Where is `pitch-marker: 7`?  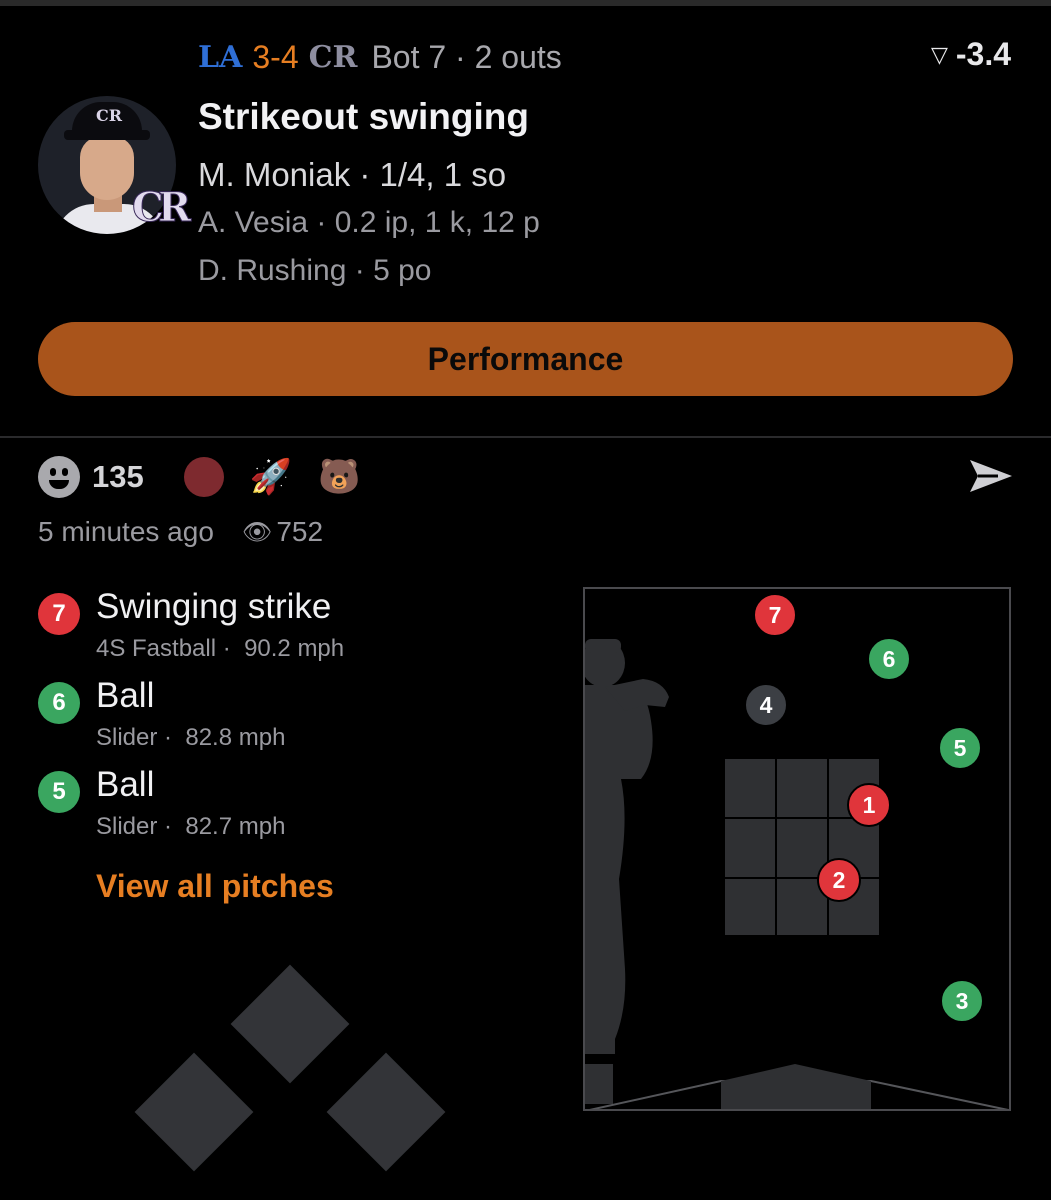 pitch-marker: 7 is located at coordinates (775, 615).